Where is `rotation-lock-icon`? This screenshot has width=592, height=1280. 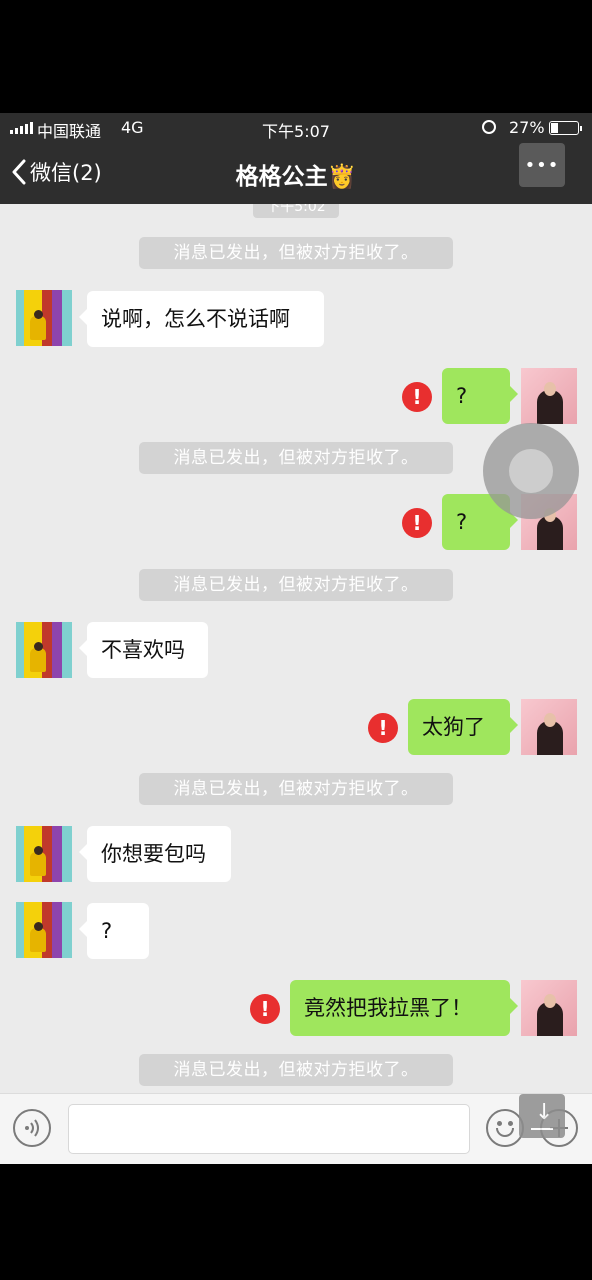
rotation-lock-icon is located at coordinates (489, 127).